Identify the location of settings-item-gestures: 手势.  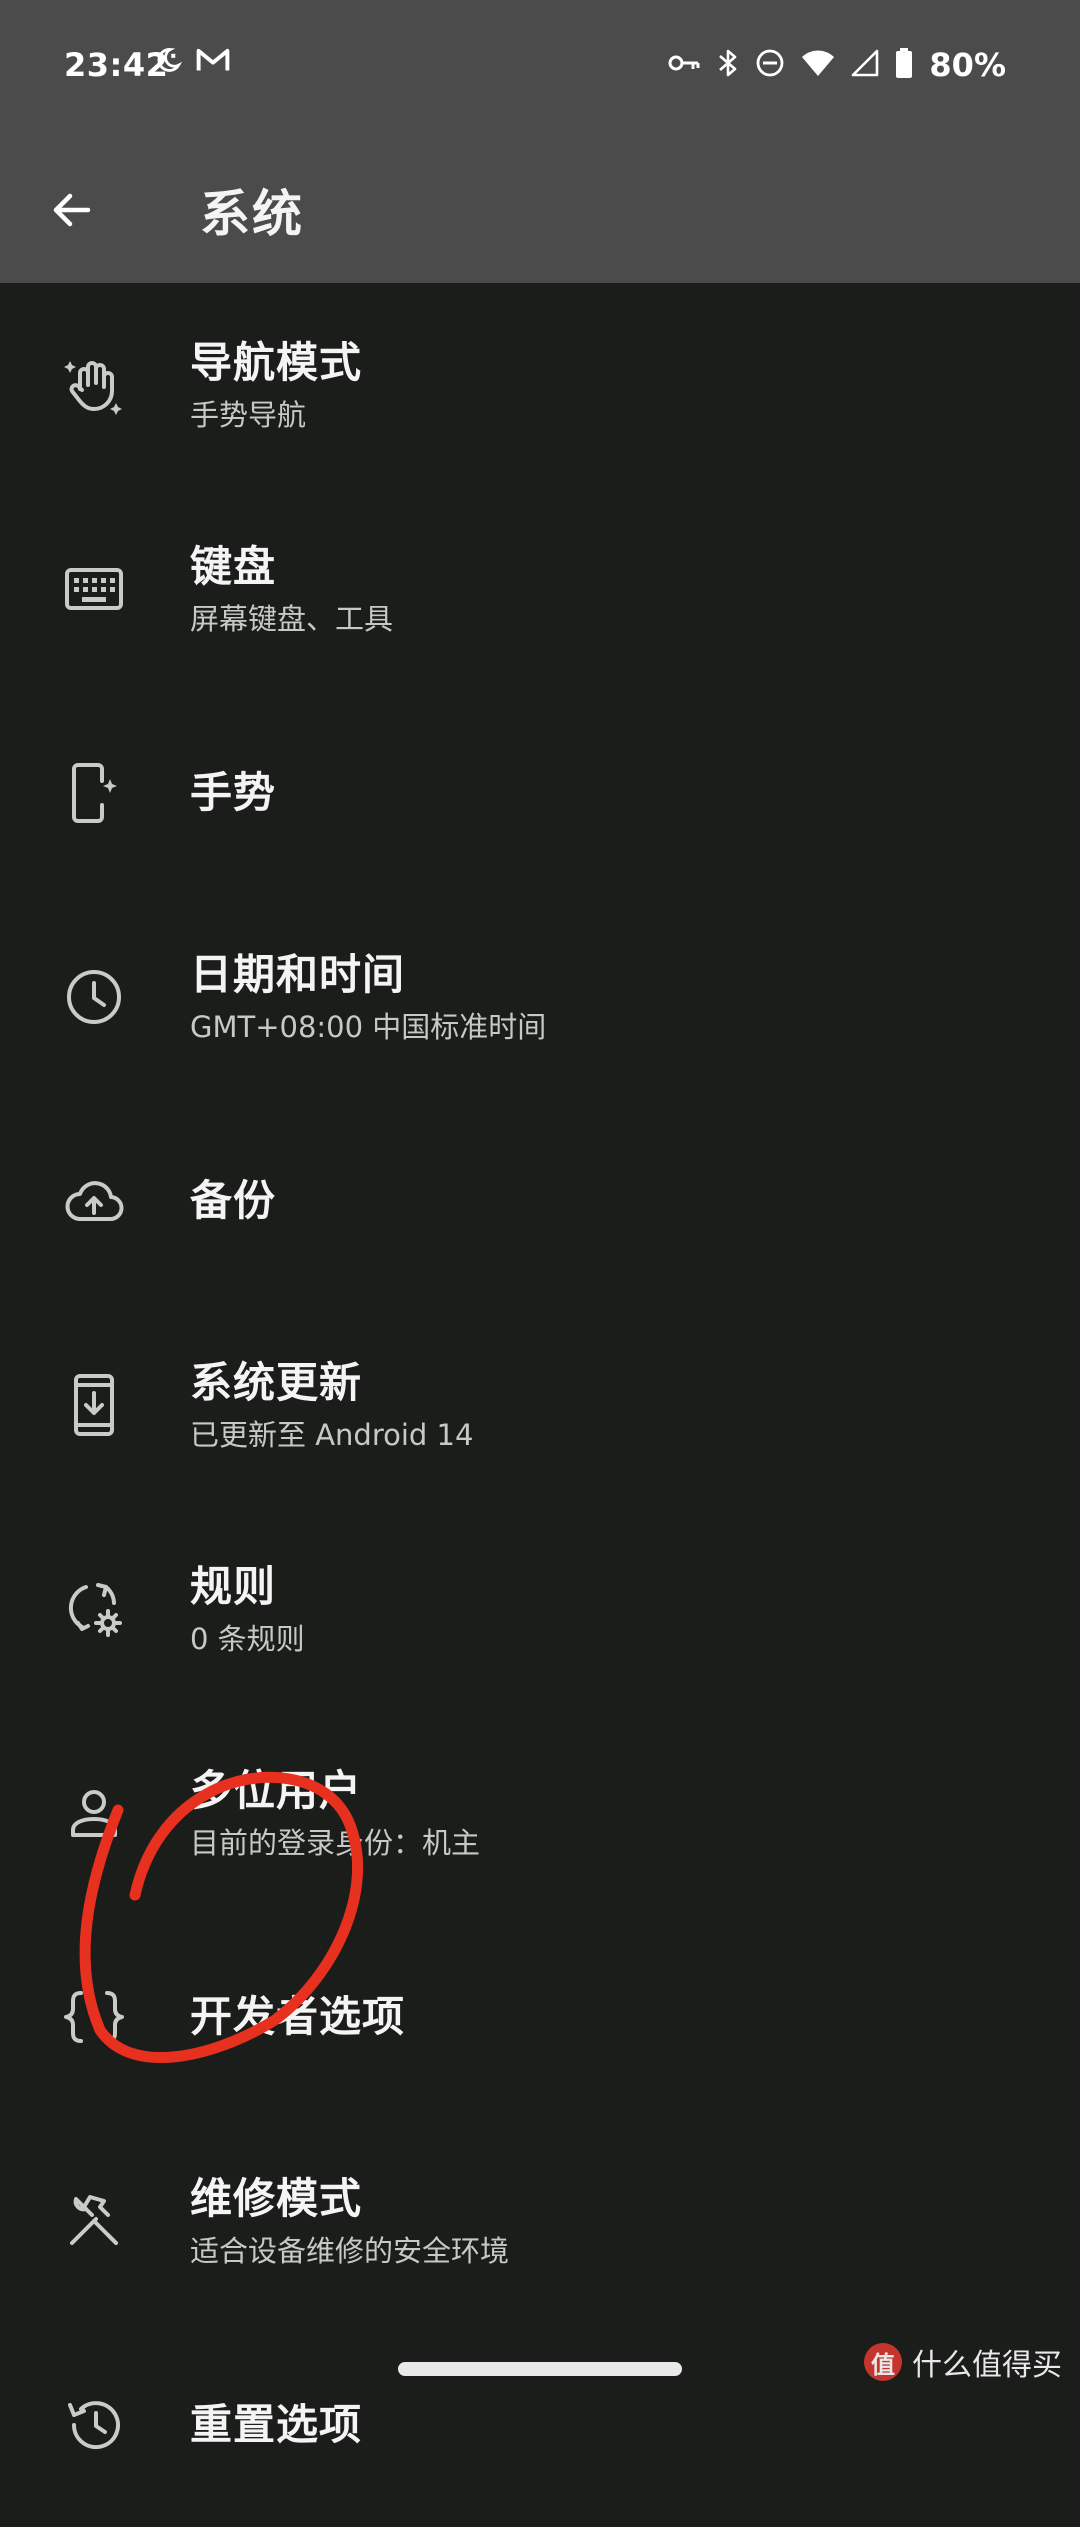
(540, 793).